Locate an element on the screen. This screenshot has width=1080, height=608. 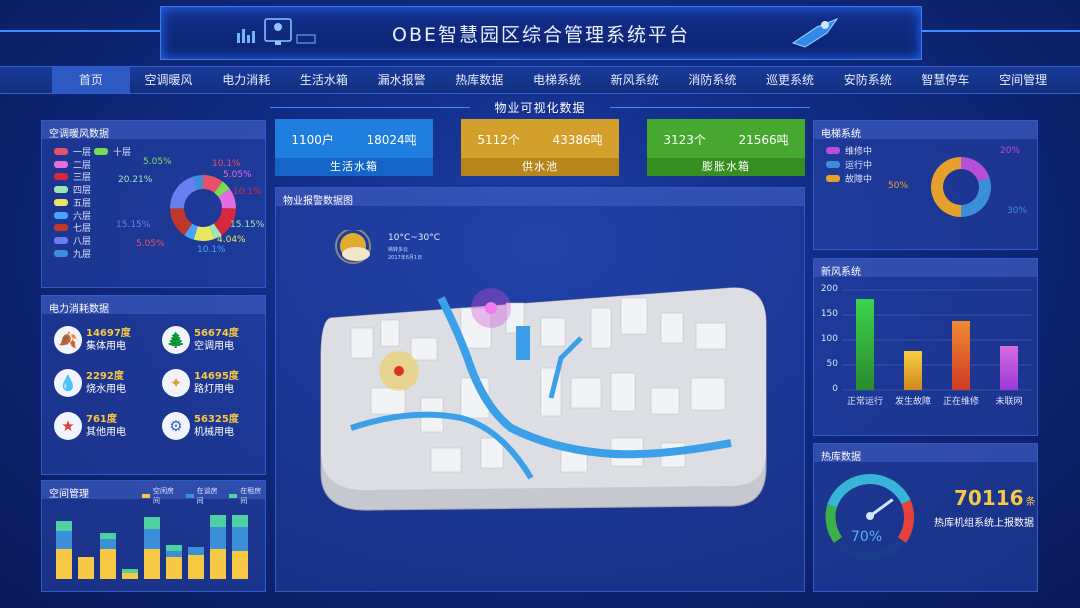
nav-item-4: 漏水报警 is located at coordinates (402, 80).